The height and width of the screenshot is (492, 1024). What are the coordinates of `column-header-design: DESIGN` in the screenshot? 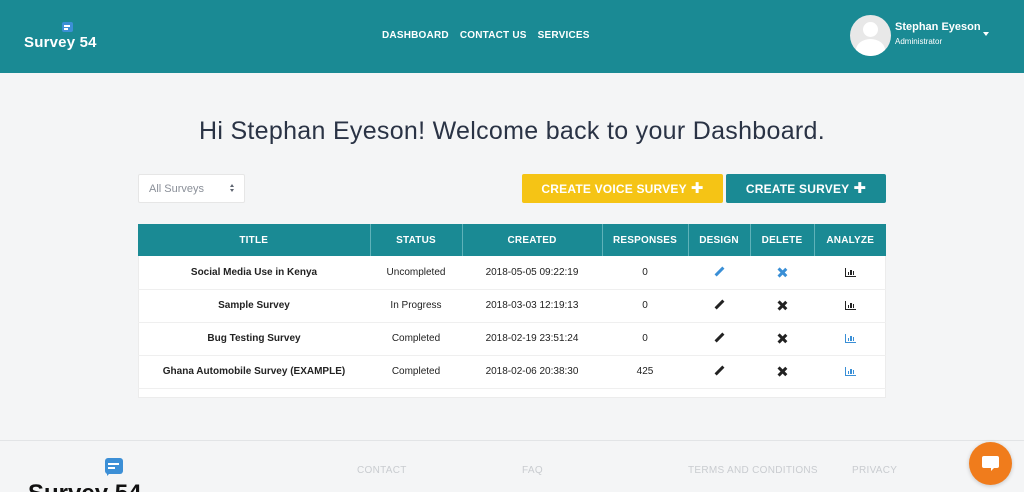 It's located at (719, 240).